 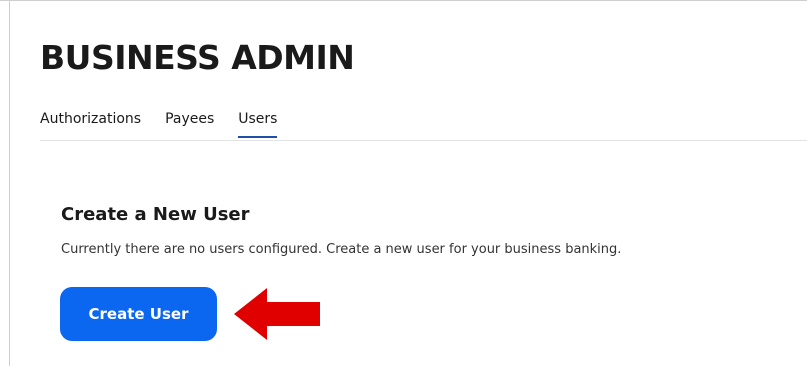 What do you see at coordinates (9, 183) in the screenshot?
I see `frame-left-border` at bounding box center [9, 183].